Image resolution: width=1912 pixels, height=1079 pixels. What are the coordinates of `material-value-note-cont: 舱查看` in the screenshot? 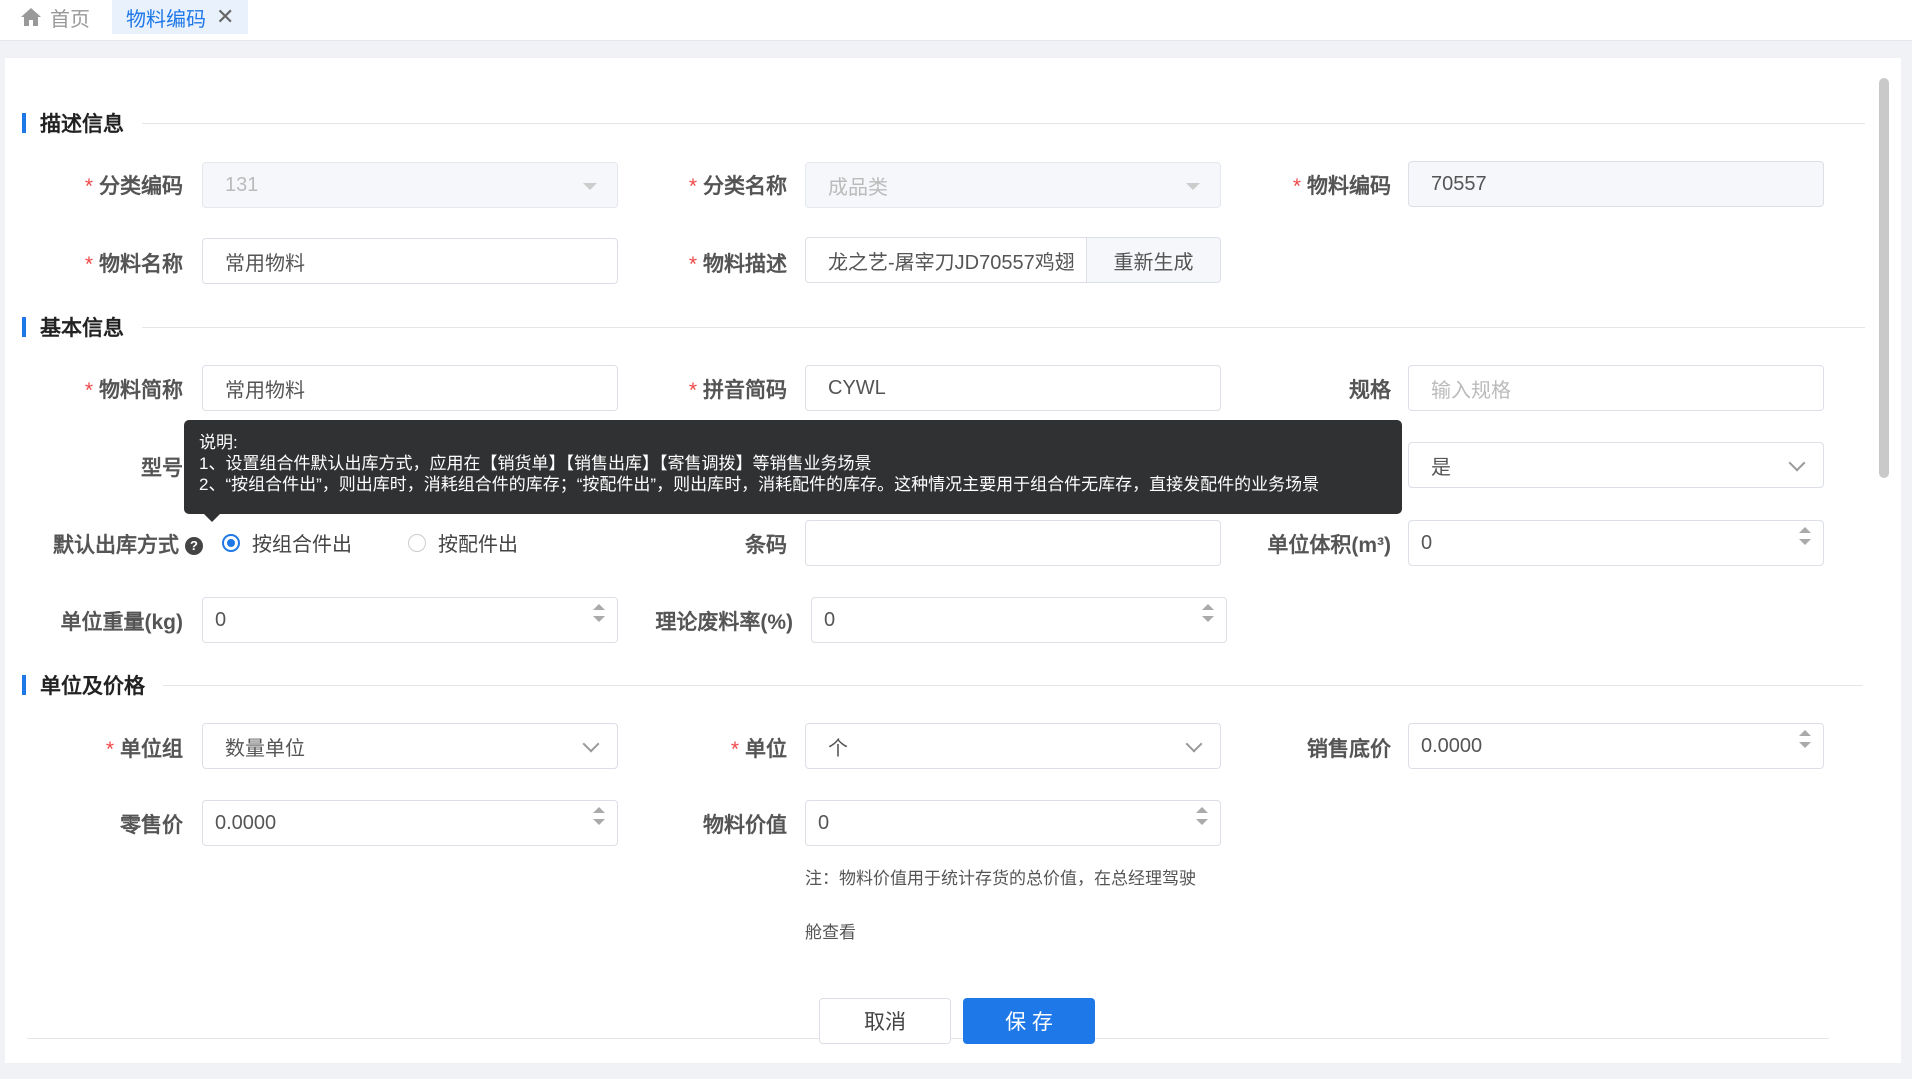 It's located at (830, 932).